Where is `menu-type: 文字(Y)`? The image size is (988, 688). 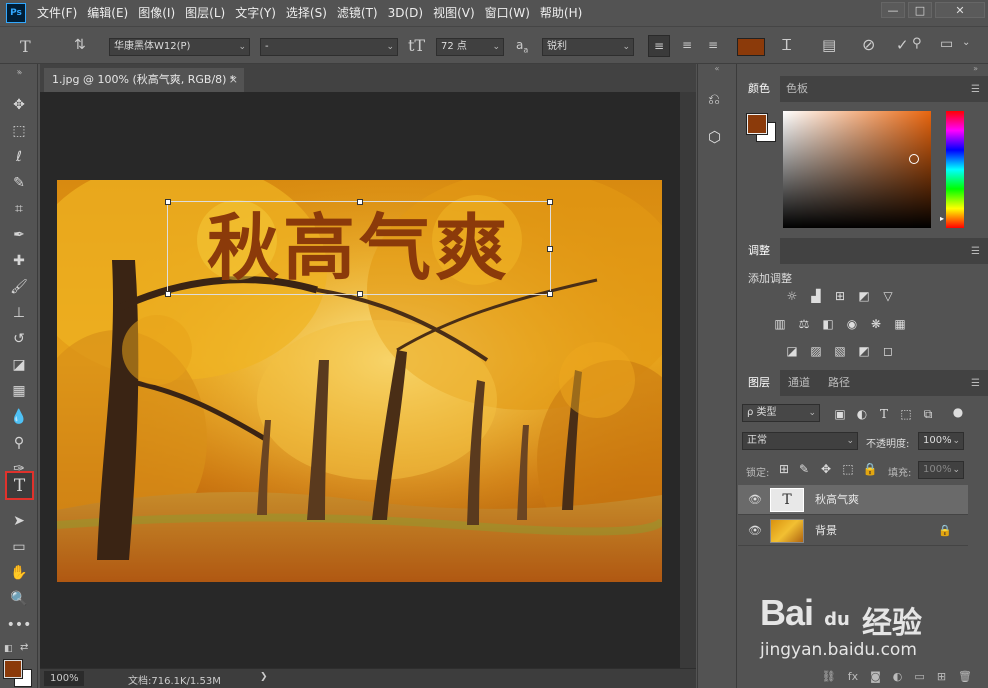 menu-type: 文字(Y) is located at coordinates (255, 13).